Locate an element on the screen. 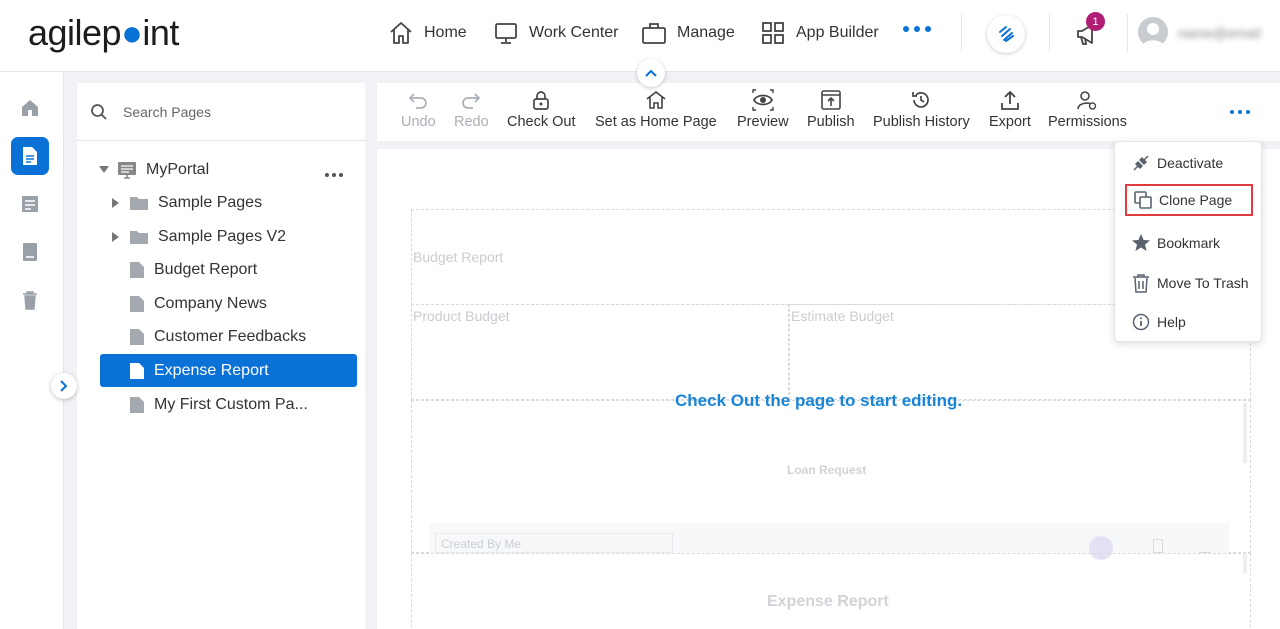 The image size is (1280, 629). copy-icon is located at coordinates (1143, 200).